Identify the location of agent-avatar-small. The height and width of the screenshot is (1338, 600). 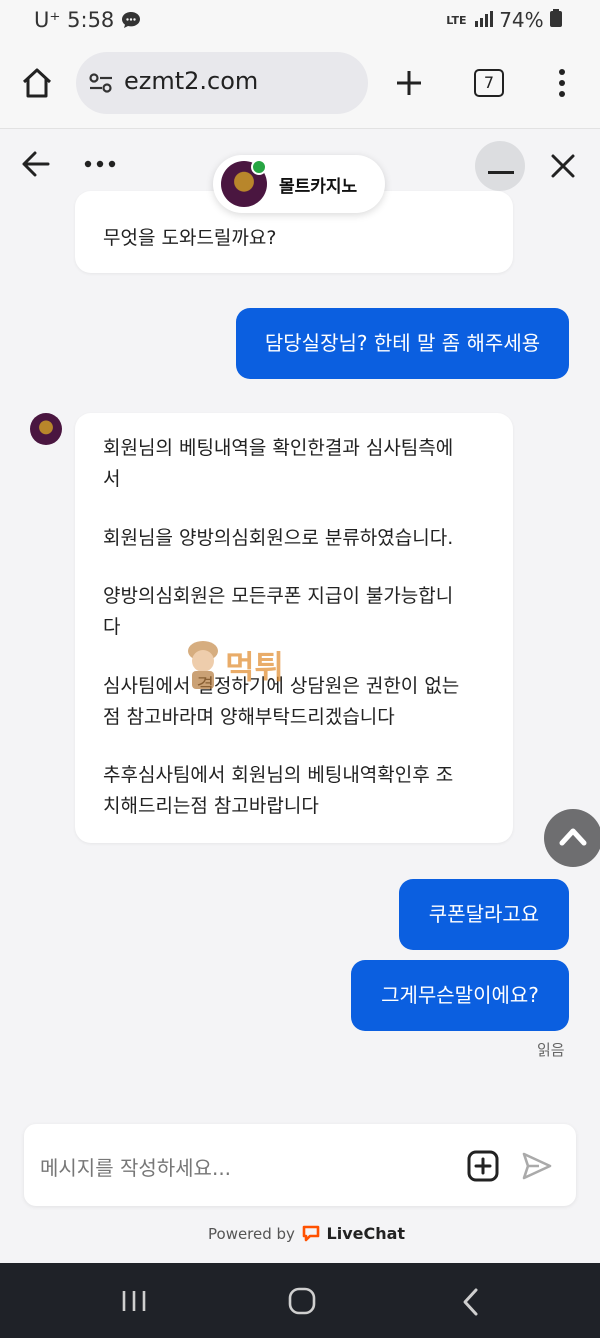
(46, 429).